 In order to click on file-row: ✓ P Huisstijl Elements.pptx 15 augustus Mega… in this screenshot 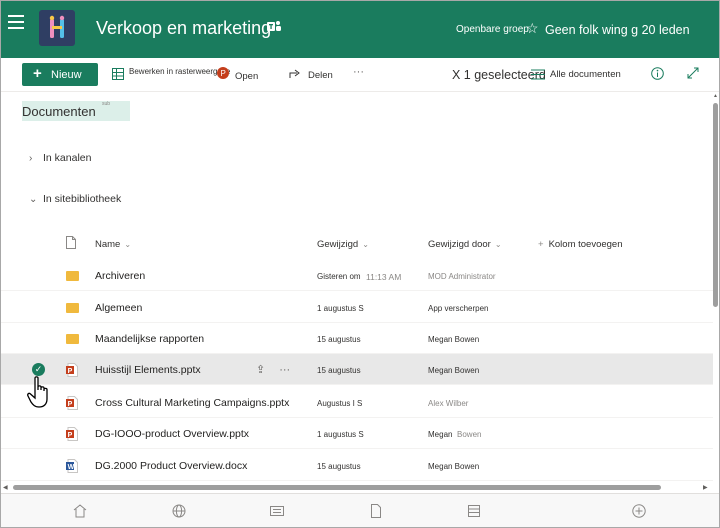, I will do `click(357, 369)`.